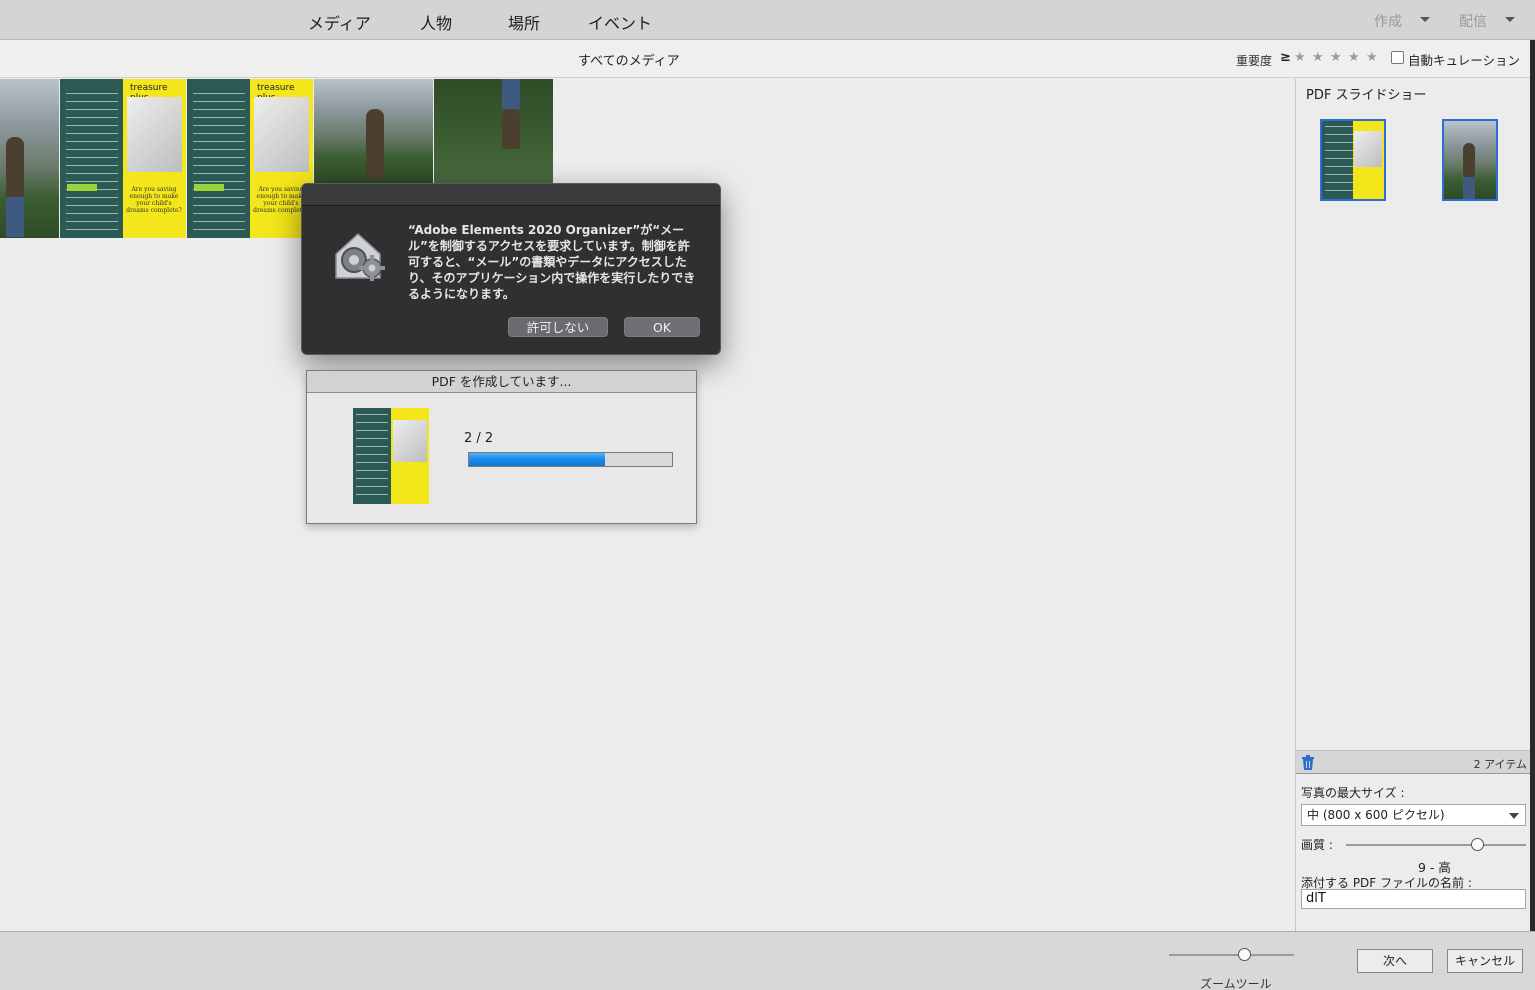 The width and height of the screenshot is (1535, 990). Describe the element at coordinates (524, 22) in the screenshot. I see `nav-tab-places: 場所` at that location.